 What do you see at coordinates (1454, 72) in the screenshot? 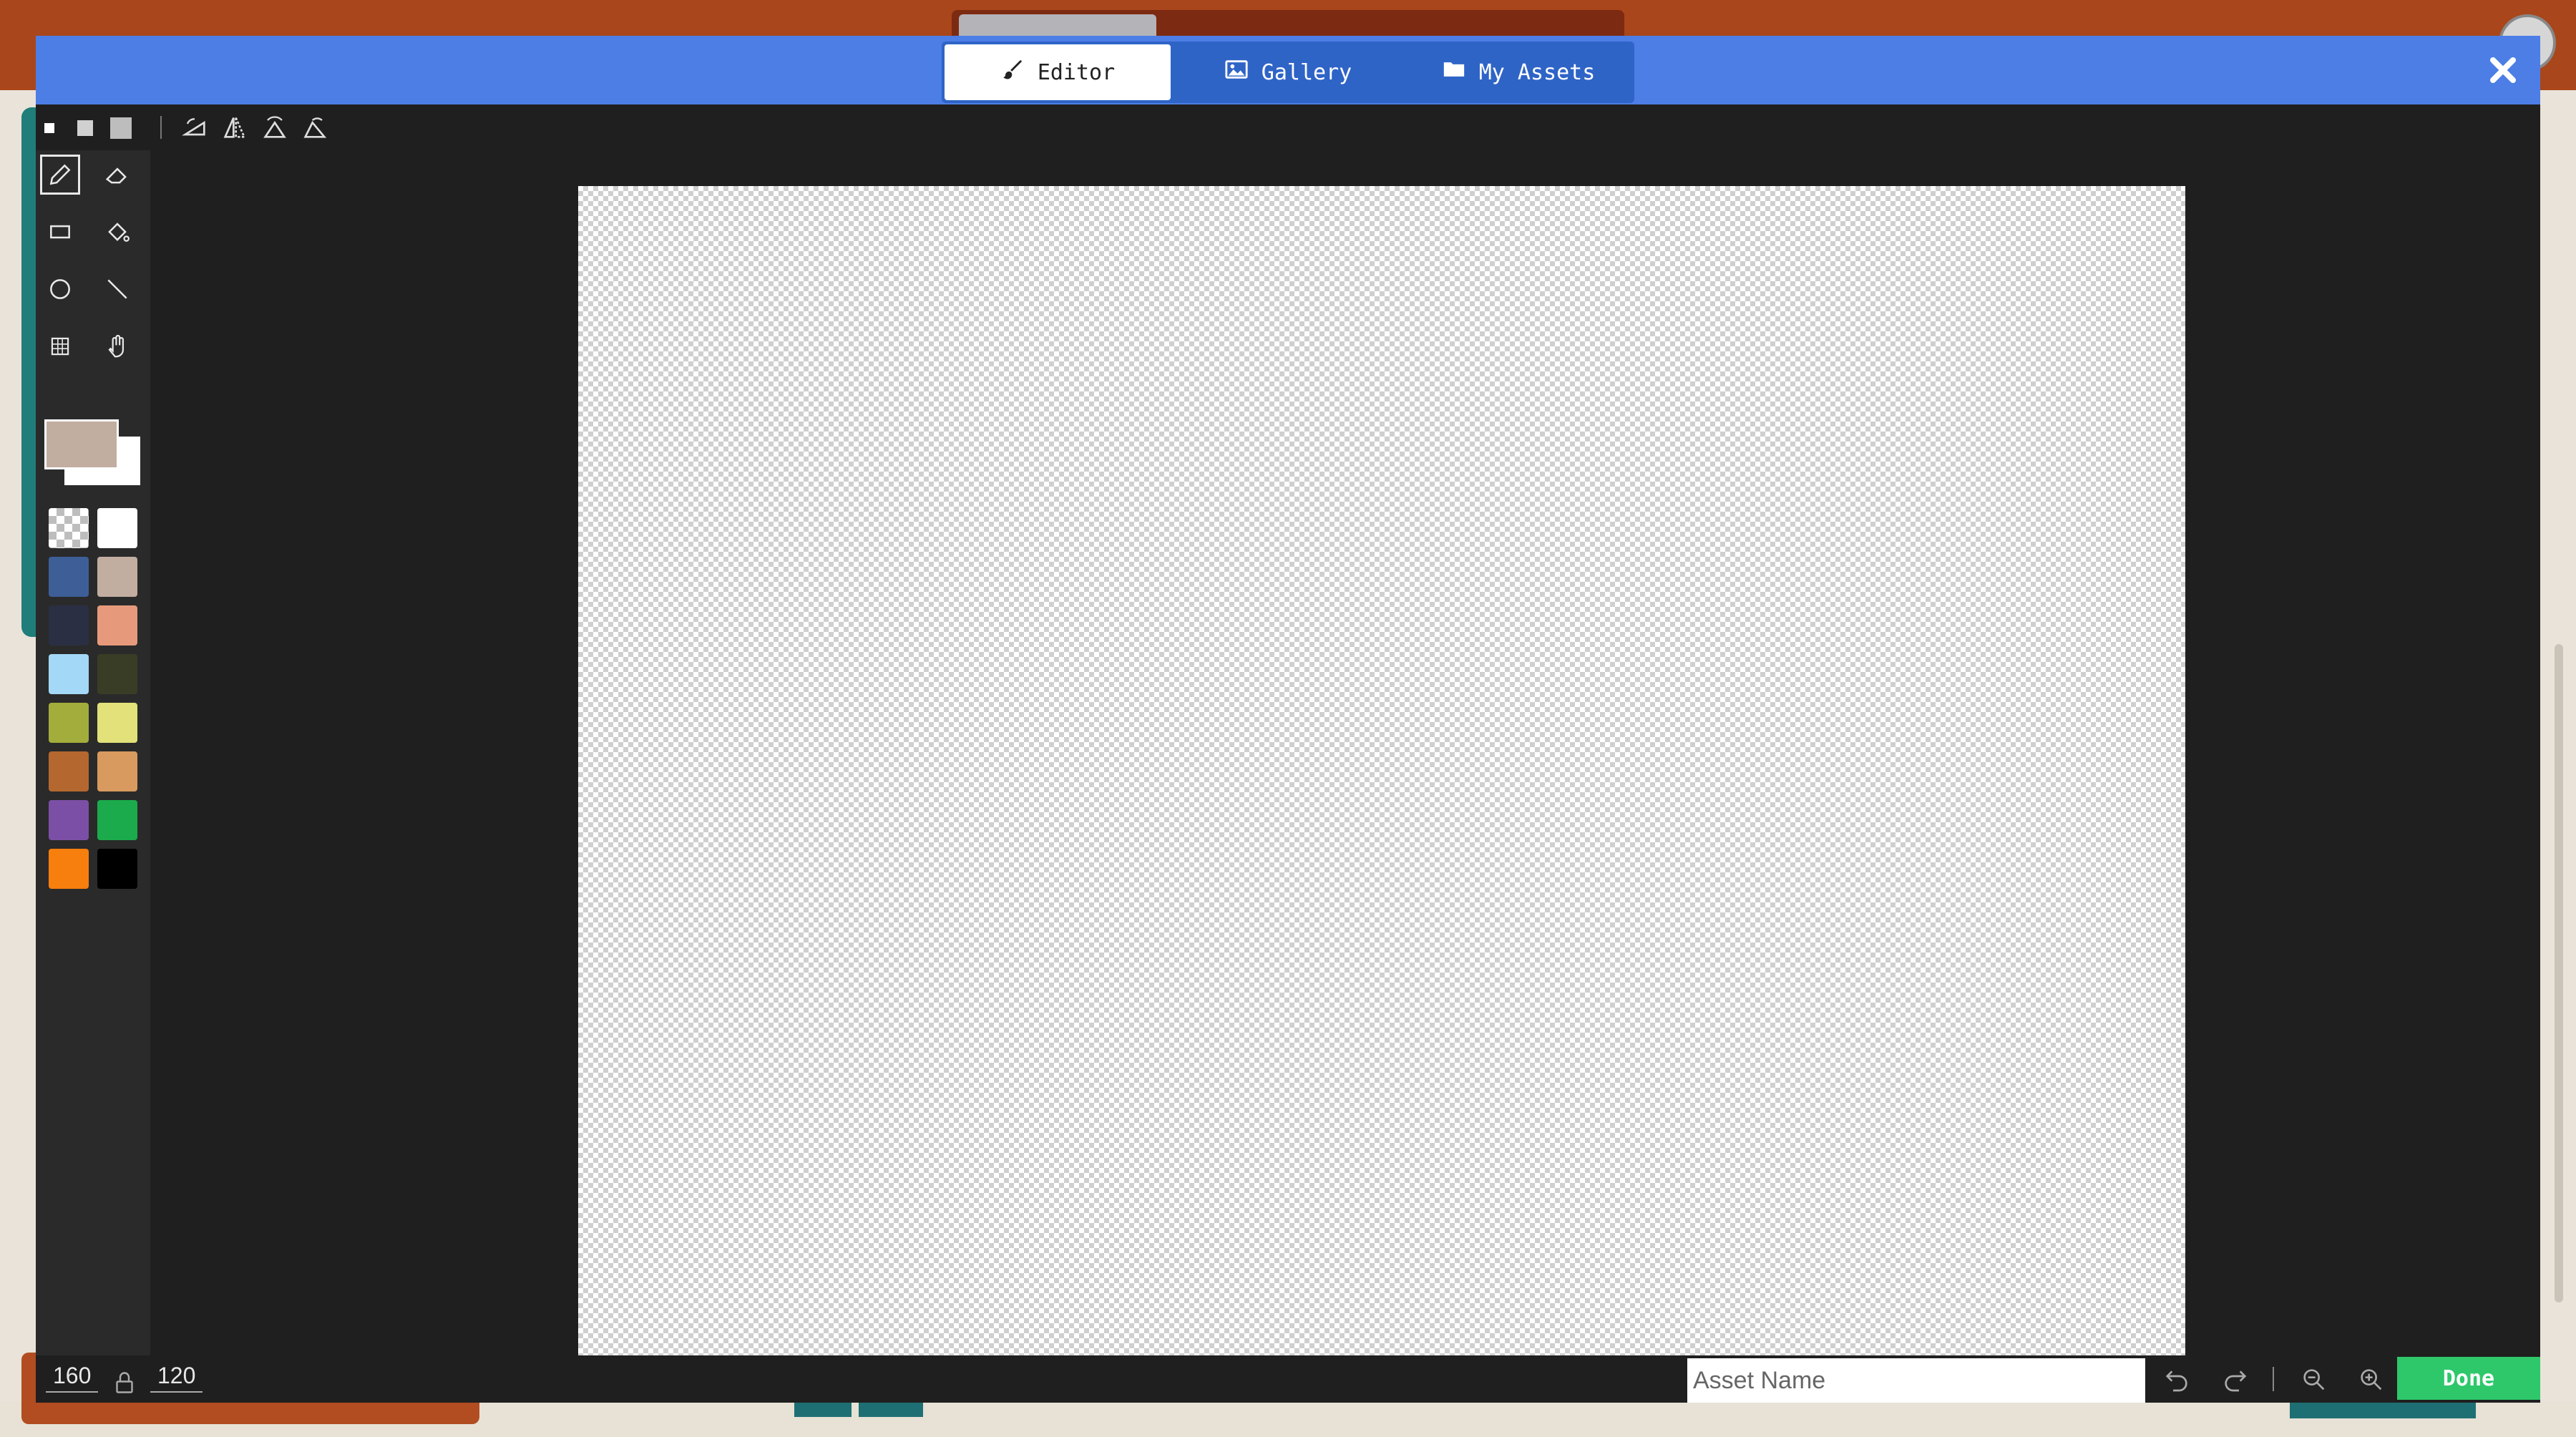
I see `folder-icon` at bounding box center [1454, 72].